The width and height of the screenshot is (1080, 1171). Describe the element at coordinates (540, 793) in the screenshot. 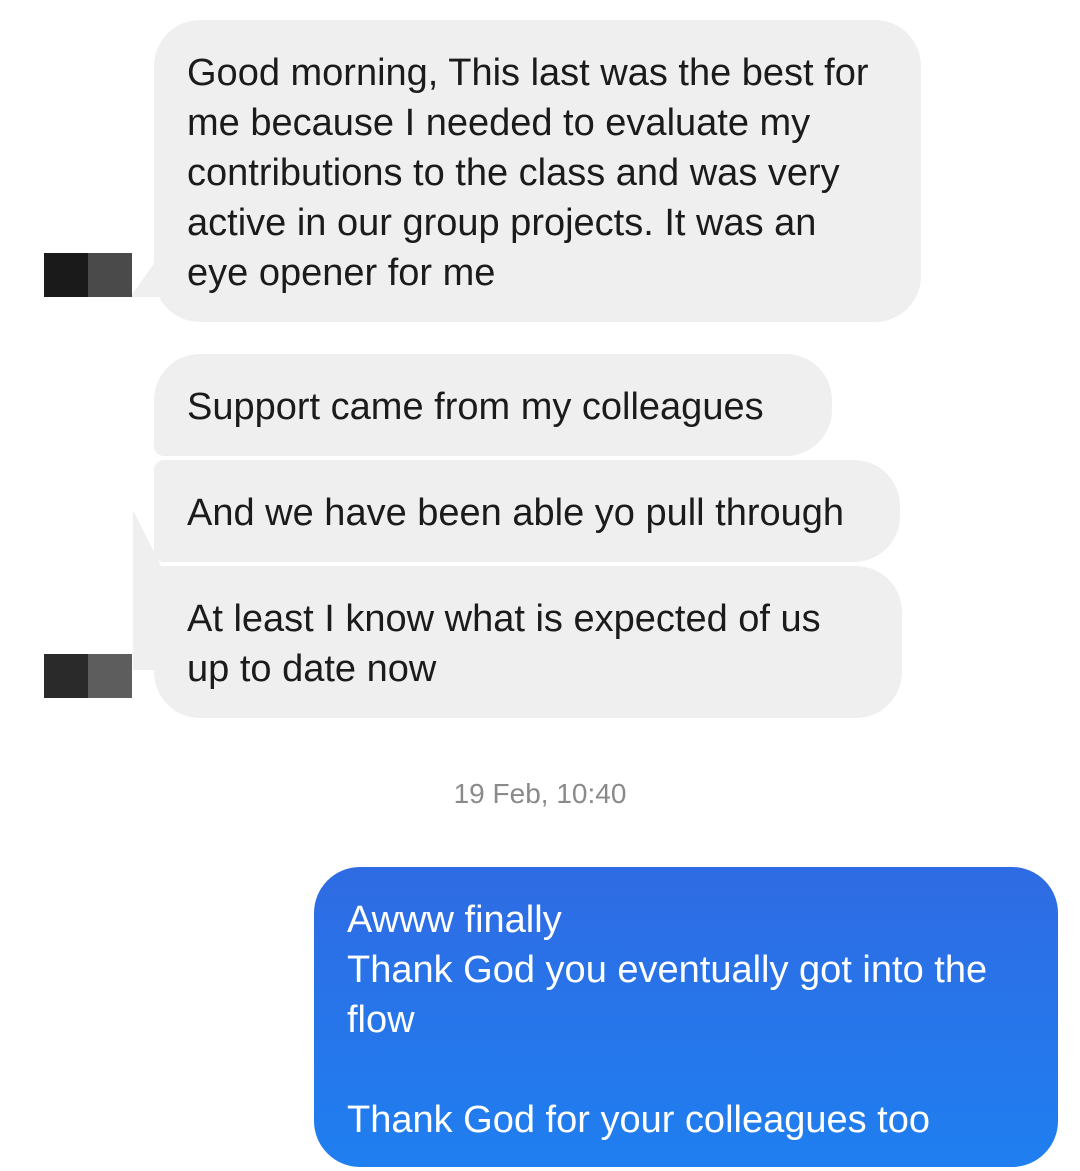

I see `message-timestamp: 19 Feb, 10:40` at that location.